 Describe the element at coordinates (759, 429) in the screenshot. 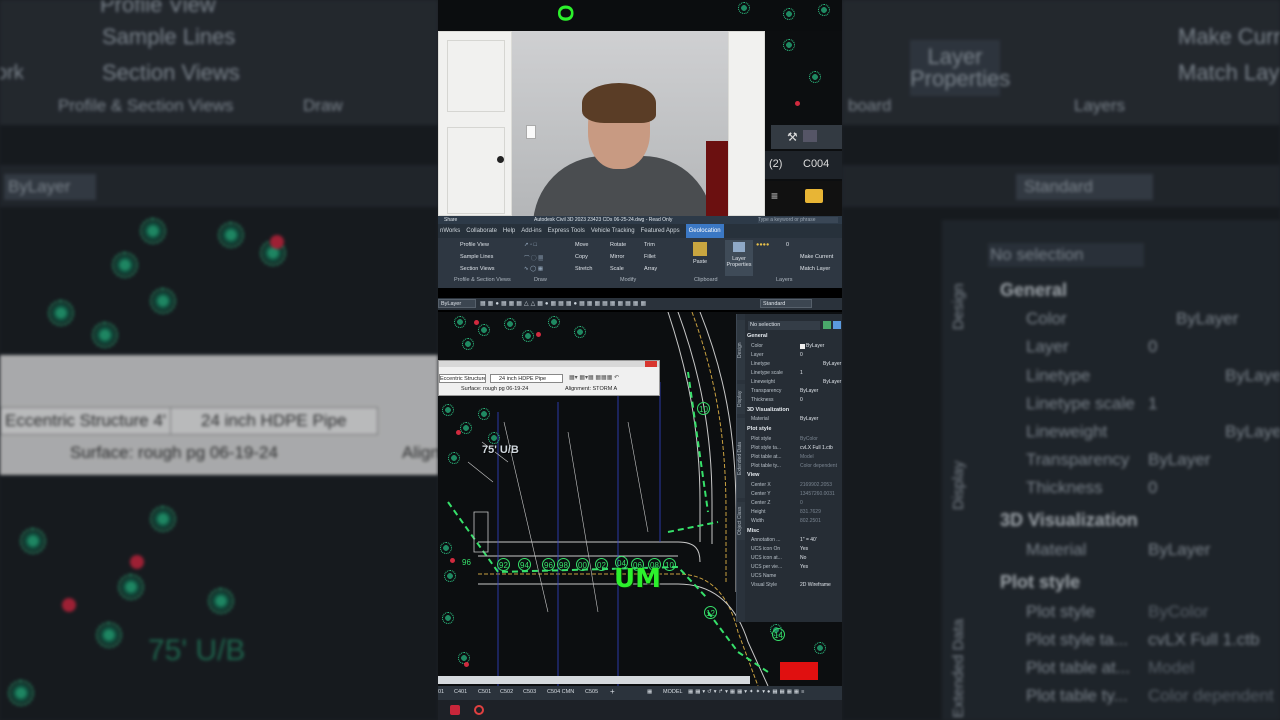

I see `section-plot-style: Plot style` at that location.